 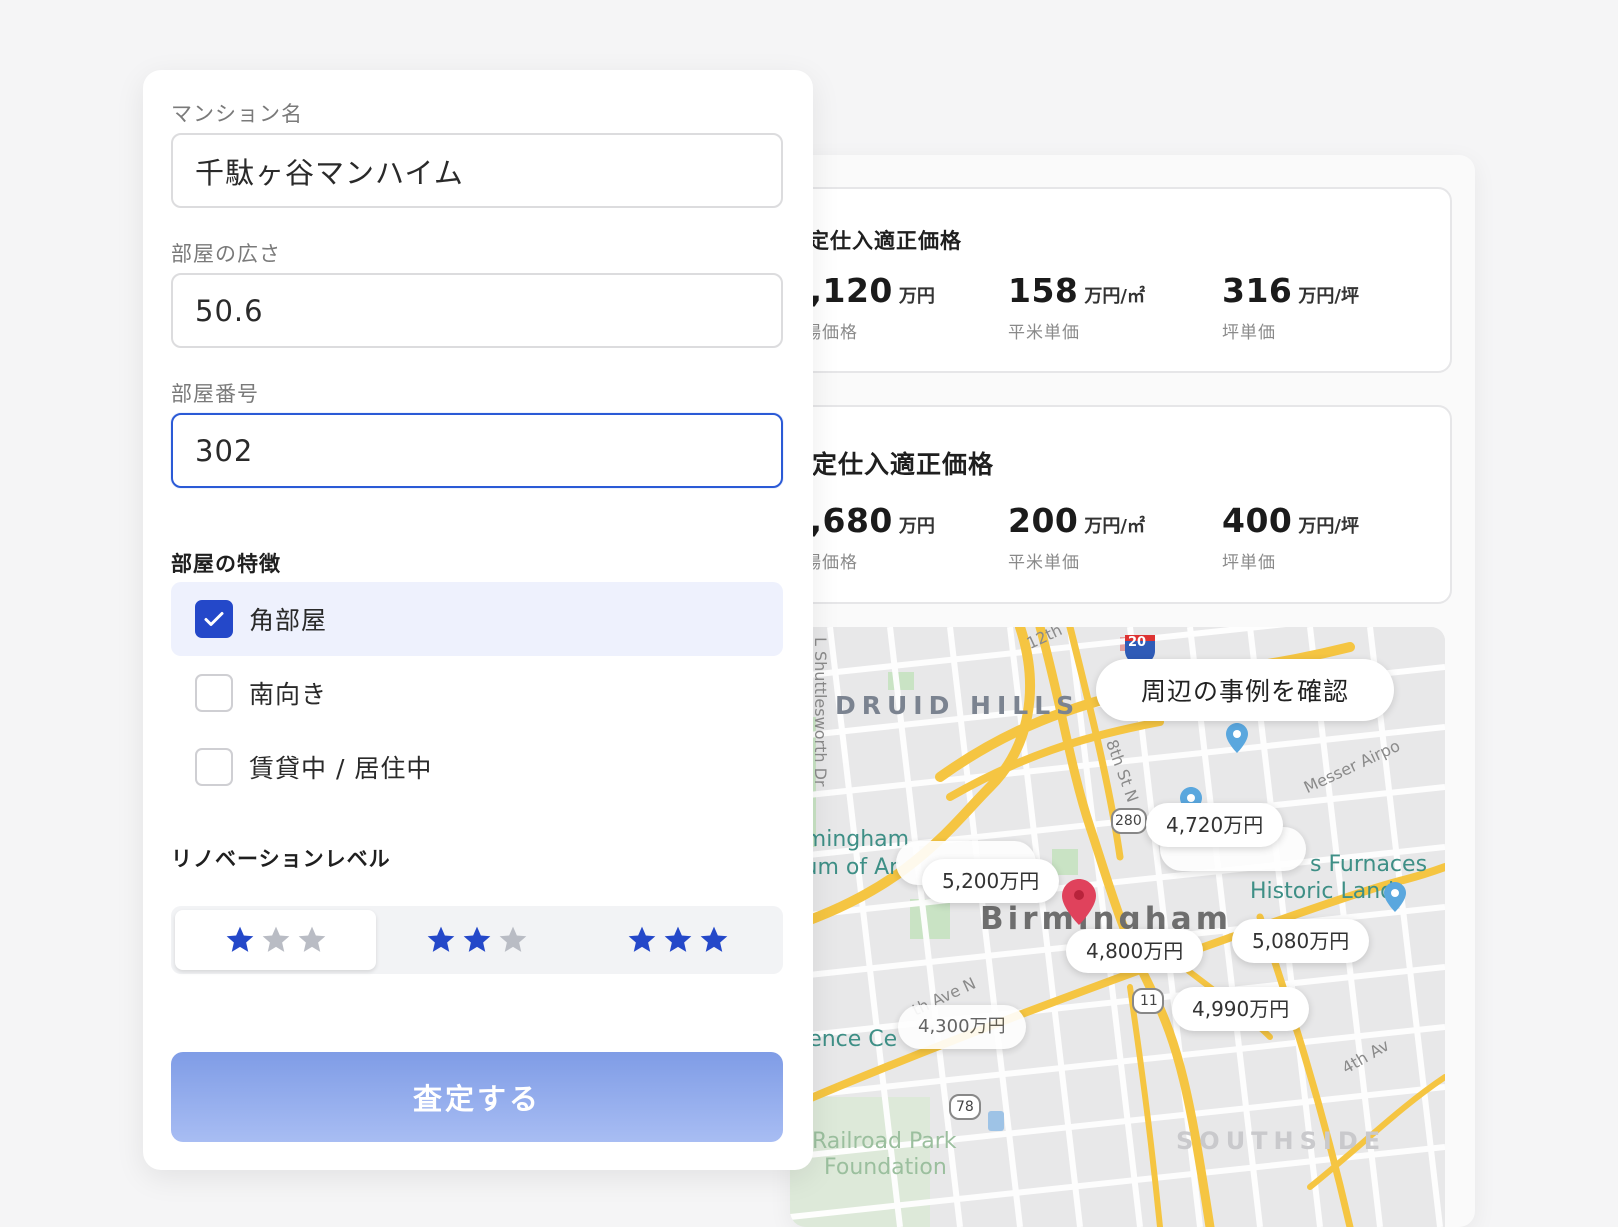 I want to click on feature-corner-room: 角部屋, so click(x=477, y=619).